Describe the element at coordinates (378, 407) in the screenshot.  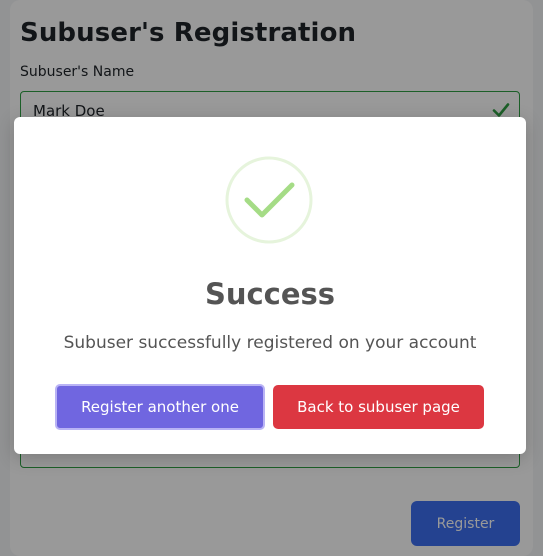
I see `back-to-subuser-page-button: Back to subuser page` at that location.